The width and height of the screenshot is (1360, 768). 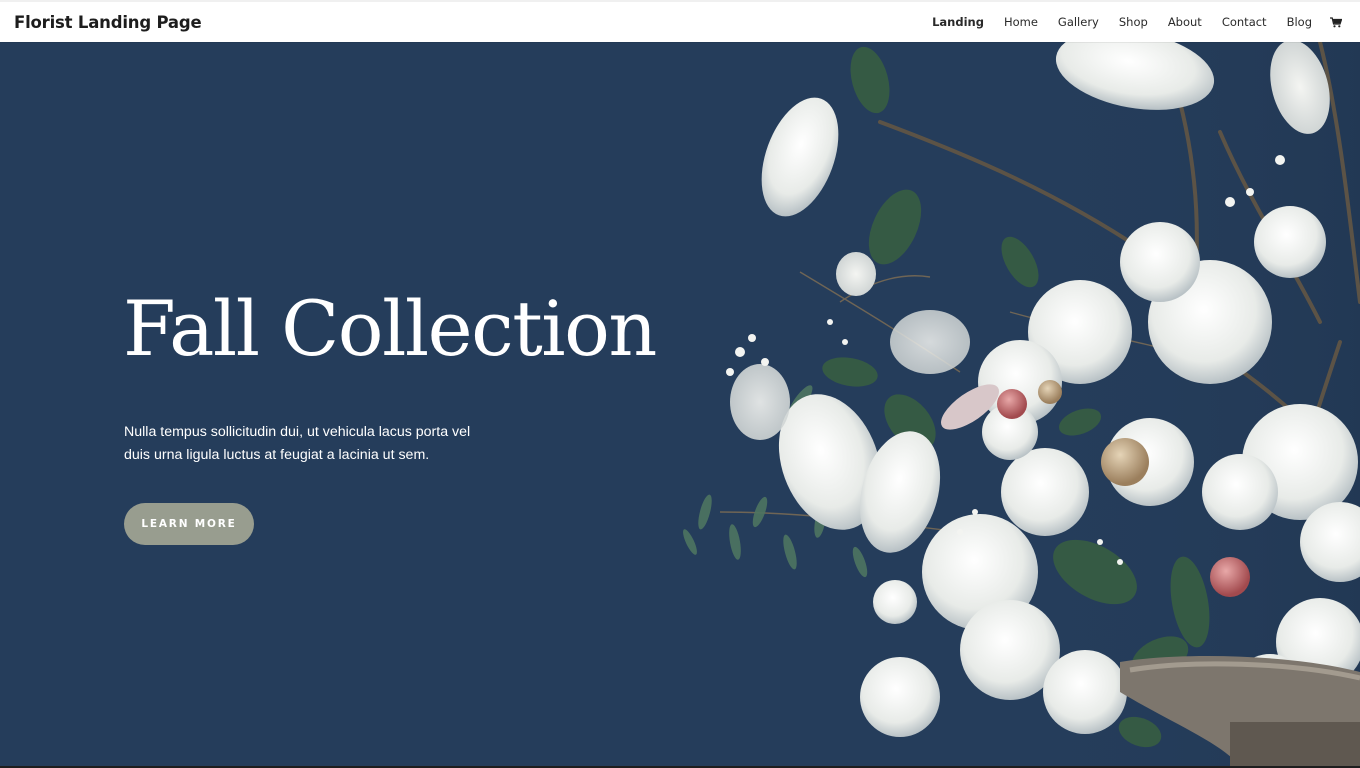 What do you see at coordinates (1299, 22) in the screenshot?
I see `nav-blog: Blog` at bounding box center [1299, 22].